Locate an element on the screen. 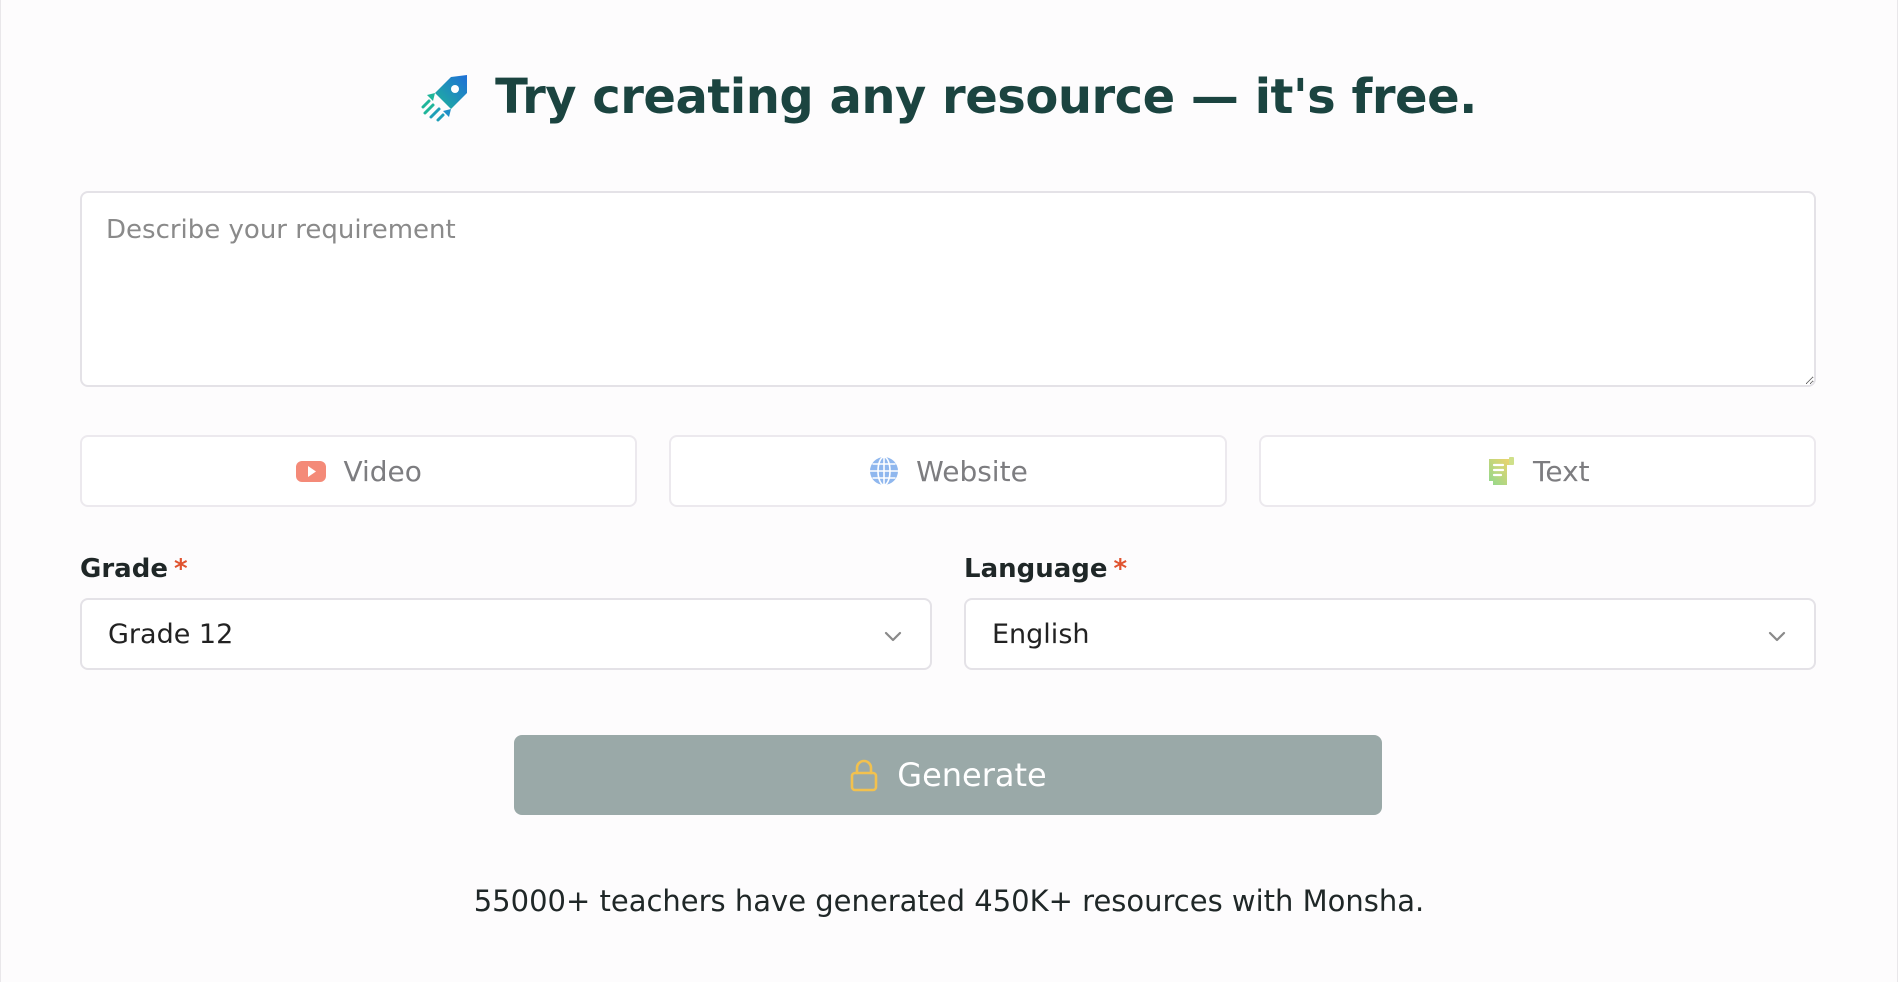 This screenshot has width=1898, height=982. lock-icon is located at coordinates (864, 775).